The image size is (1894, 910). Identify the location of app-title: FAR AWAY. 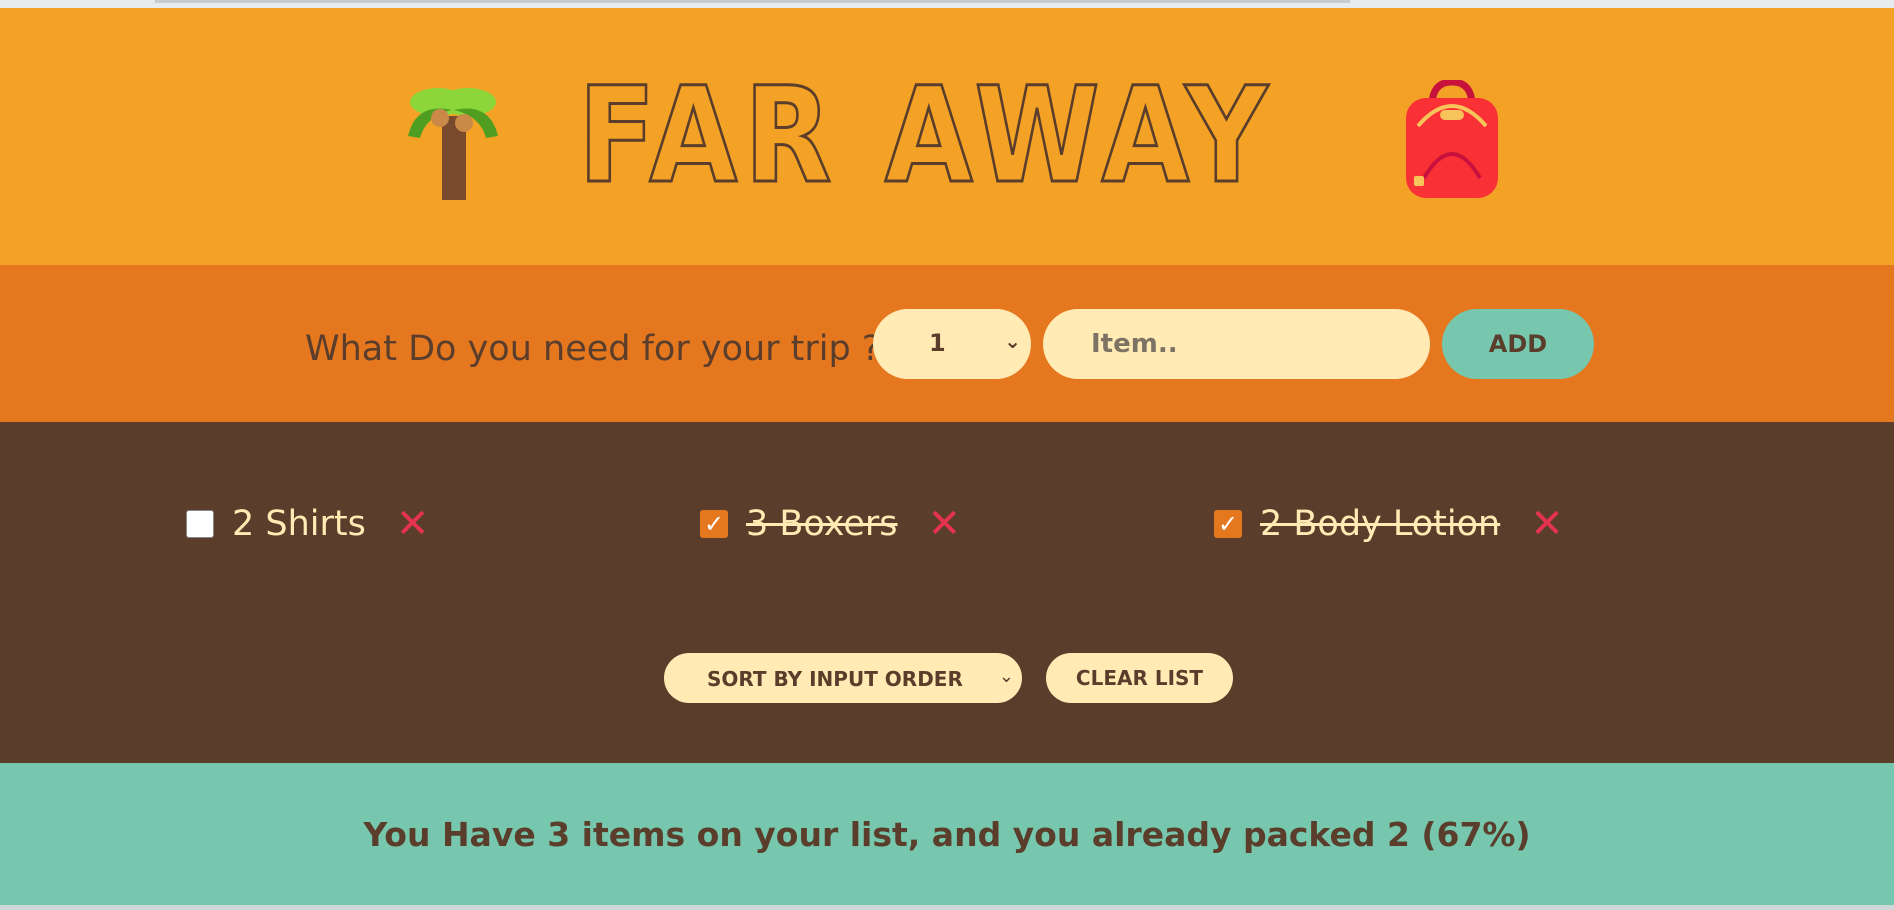
(957, 136).